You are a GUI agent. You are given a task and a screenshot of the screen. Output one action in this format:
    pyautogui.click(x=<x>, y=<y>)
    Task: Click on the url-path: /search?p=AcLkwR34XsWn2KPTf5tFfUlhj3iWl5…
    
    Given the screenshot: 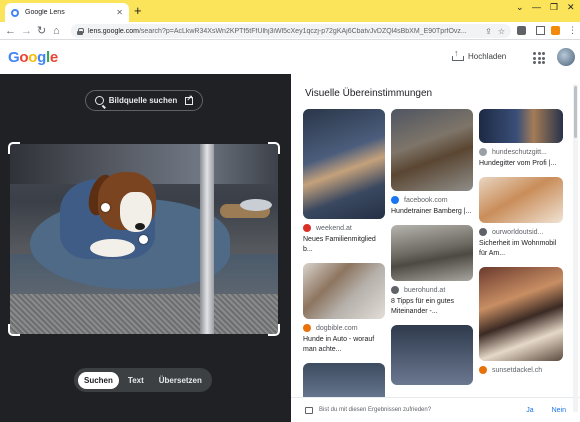 What is the action you would take?
    pyautogui.click(x=302, y=31)
    